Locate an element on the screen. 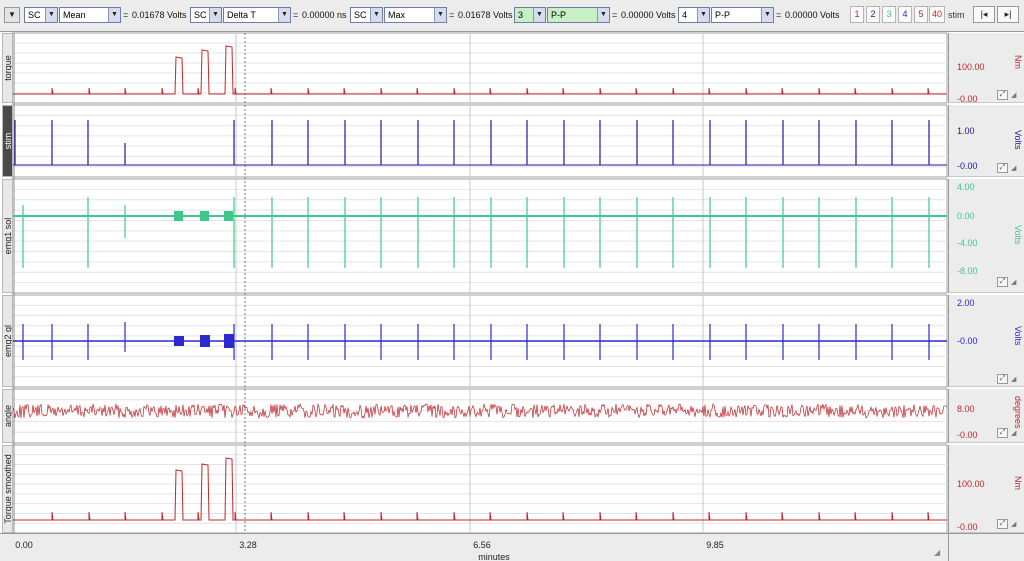 This screenshot has width=1024, height=561. channel-tab-torque-smoothed: Torque smoothed is located at coordinates (7, 489).